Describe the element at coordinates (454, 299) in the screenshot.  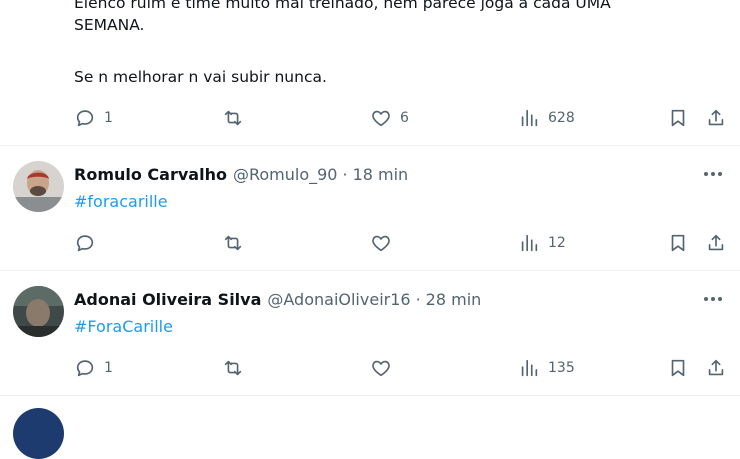
I see `timestamp: 28 min` at that location.